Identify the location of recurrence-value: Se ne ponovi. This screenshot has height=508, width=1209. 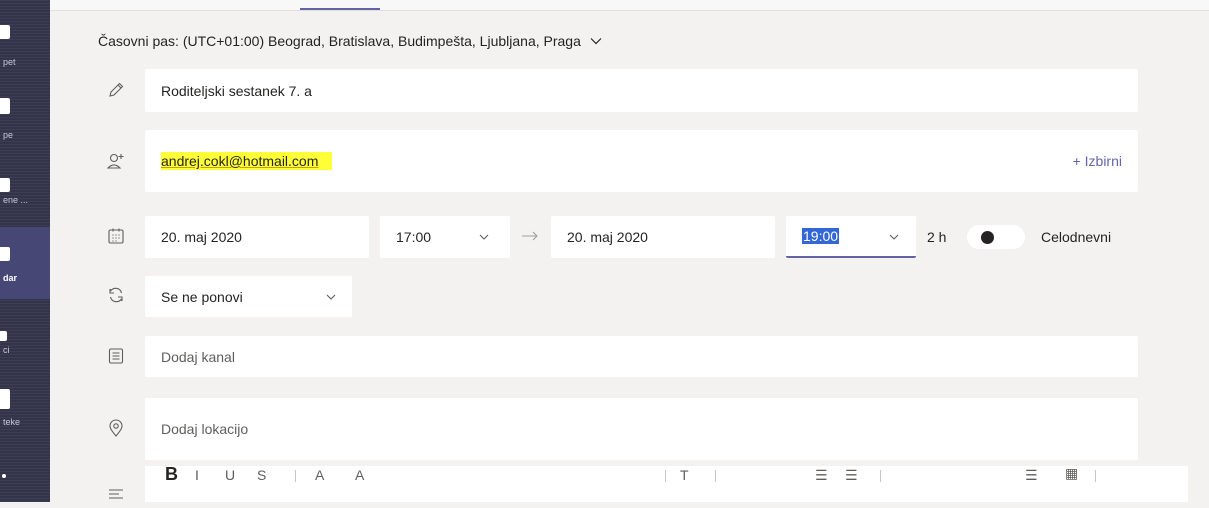
(202, 296).